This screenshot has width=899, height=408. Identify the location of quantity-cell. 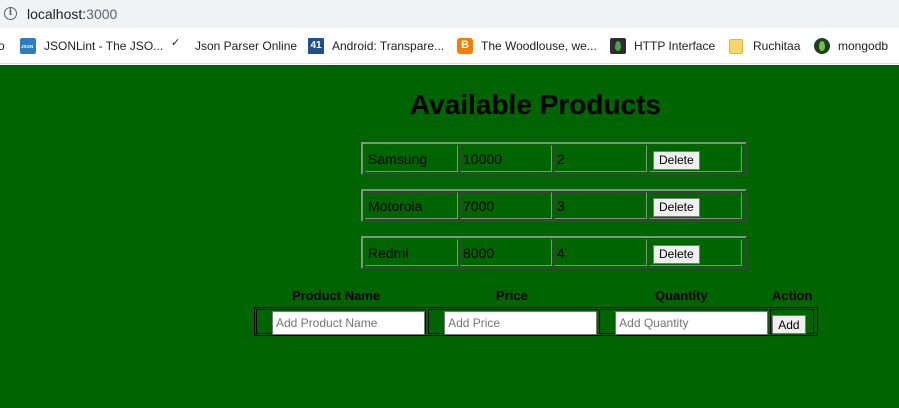
(684, 322).